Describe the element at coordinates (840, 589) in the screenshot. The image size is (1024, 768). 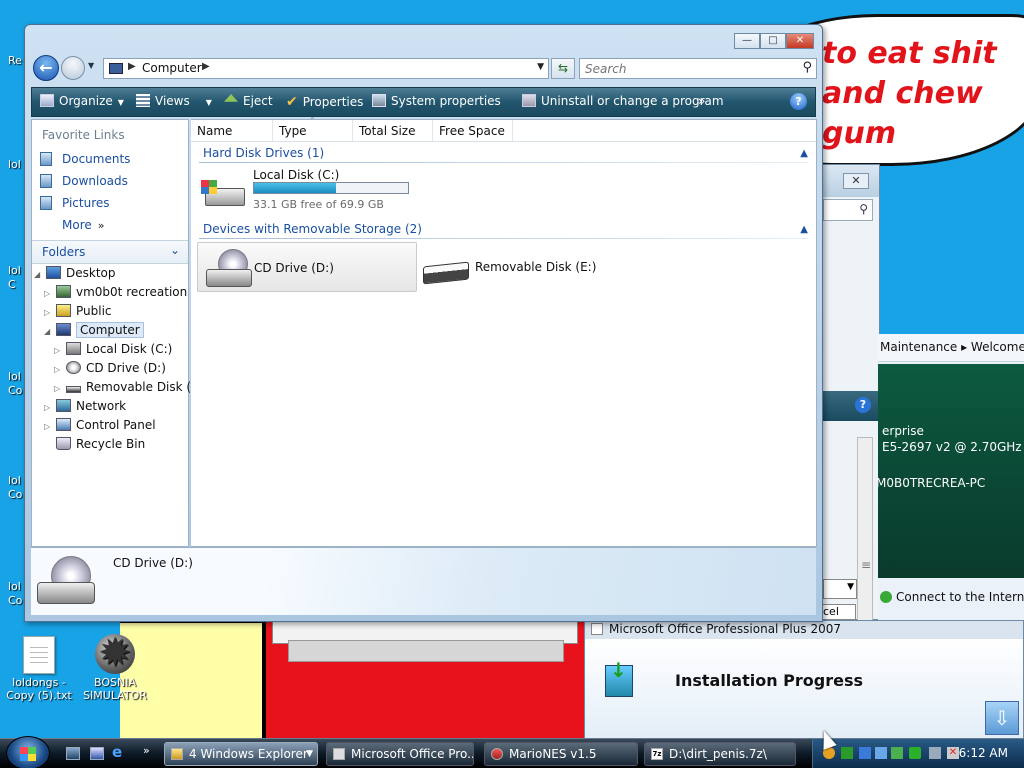
I see `dropdown: ▼` at that location.